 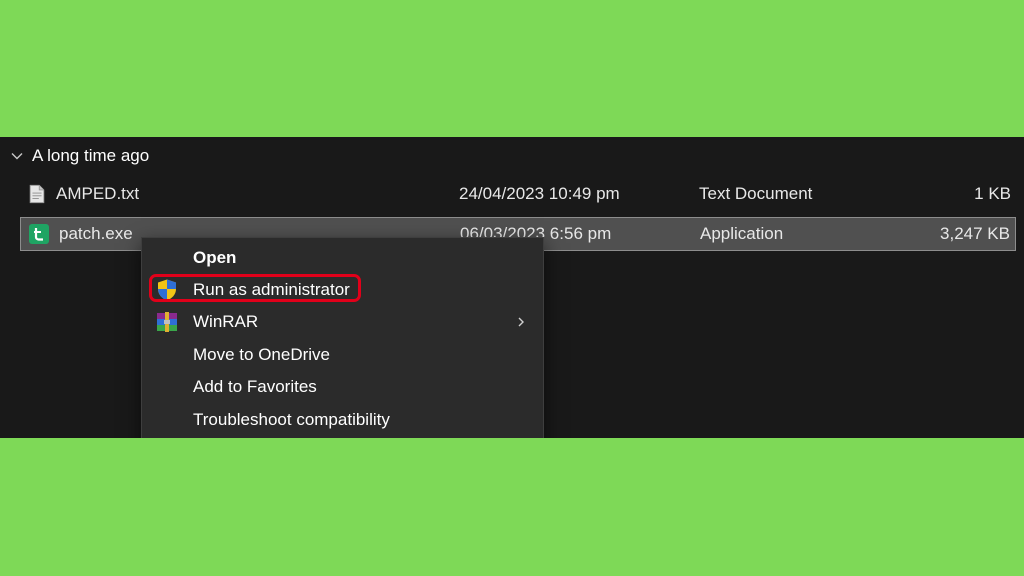 What do you see at coordinates (521, 322) in the screenshot?
I see `chevron-right-icon` at bounding box center [521, 322].